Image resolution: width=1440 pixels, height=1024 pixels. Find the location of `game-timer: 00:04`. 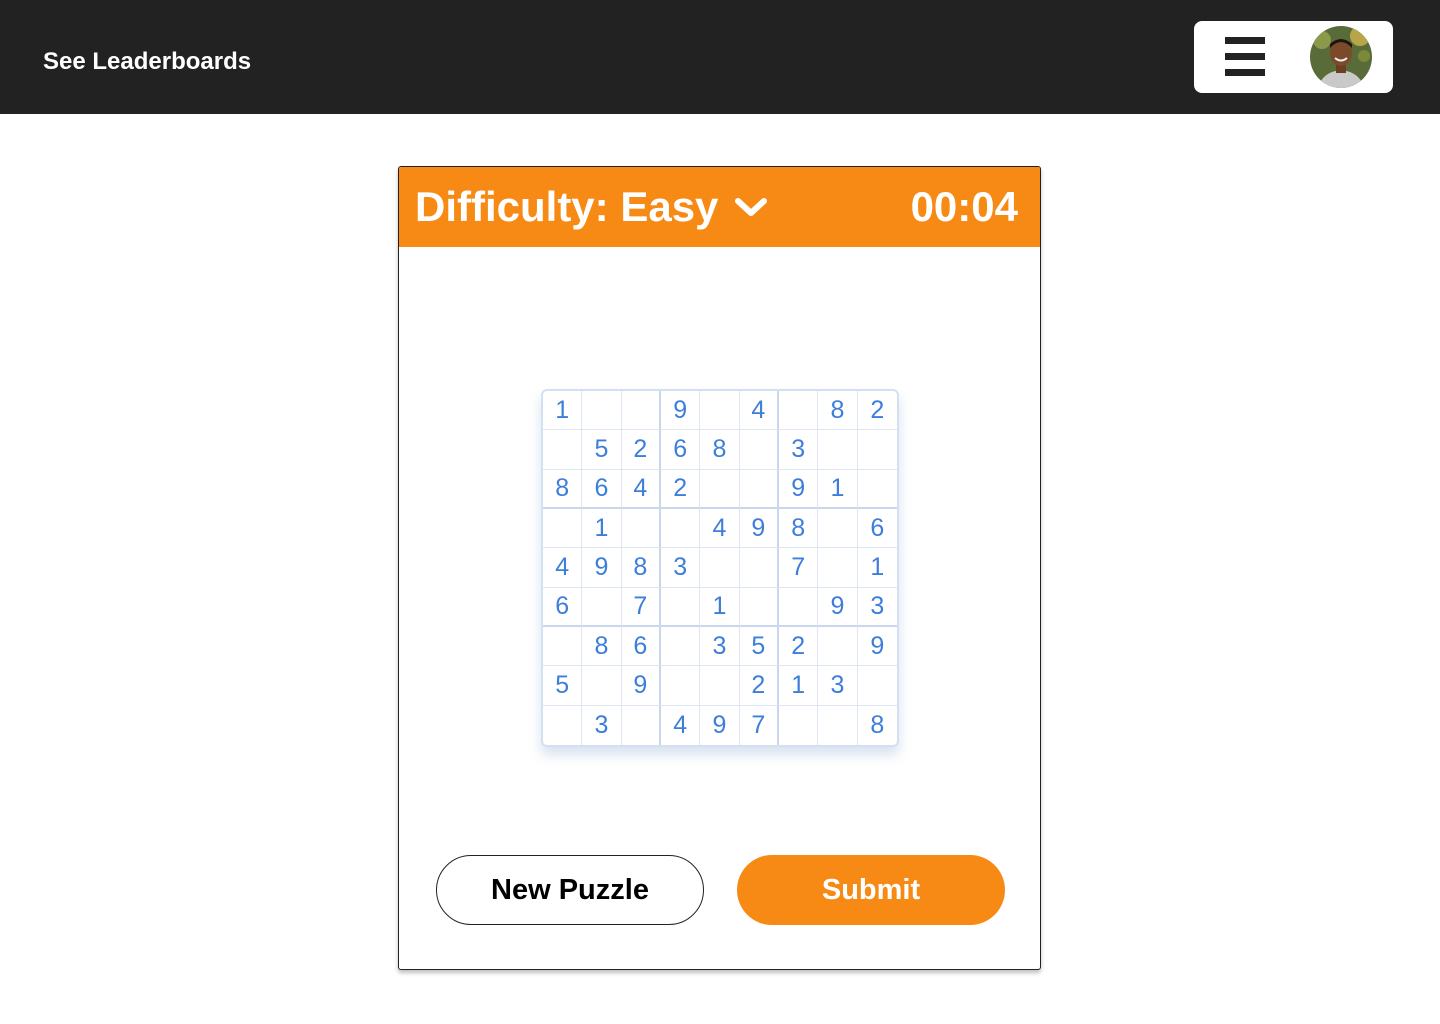

game-timer: 00:04 is located at coordinates (964, 206).